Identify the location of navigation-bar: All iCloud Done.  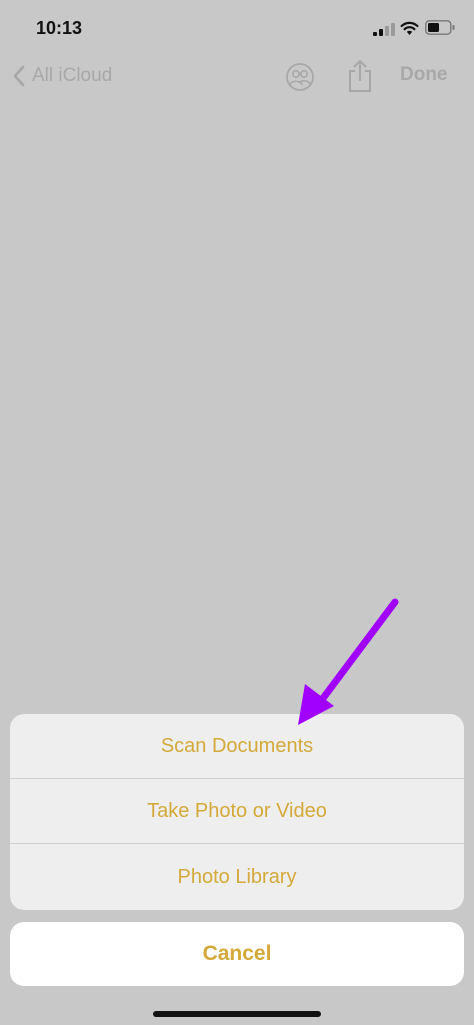
(237, 76).